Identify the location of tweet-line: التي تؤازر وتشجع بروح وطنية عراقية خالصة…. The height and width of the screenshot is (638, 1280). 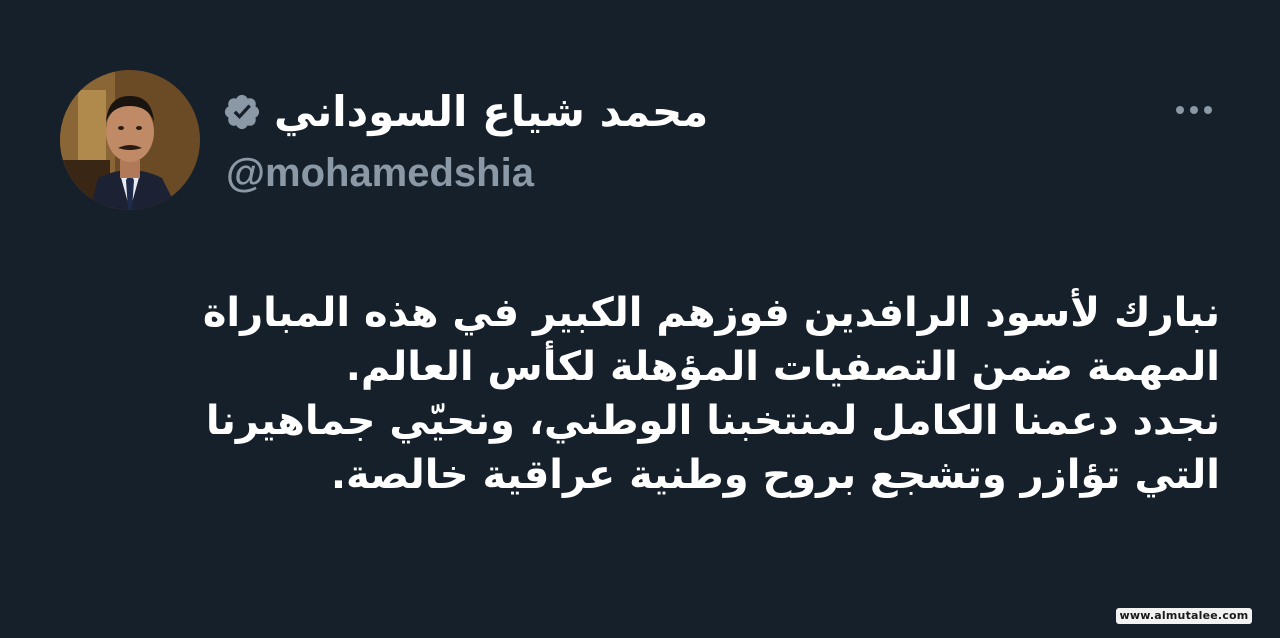
(775, 475).